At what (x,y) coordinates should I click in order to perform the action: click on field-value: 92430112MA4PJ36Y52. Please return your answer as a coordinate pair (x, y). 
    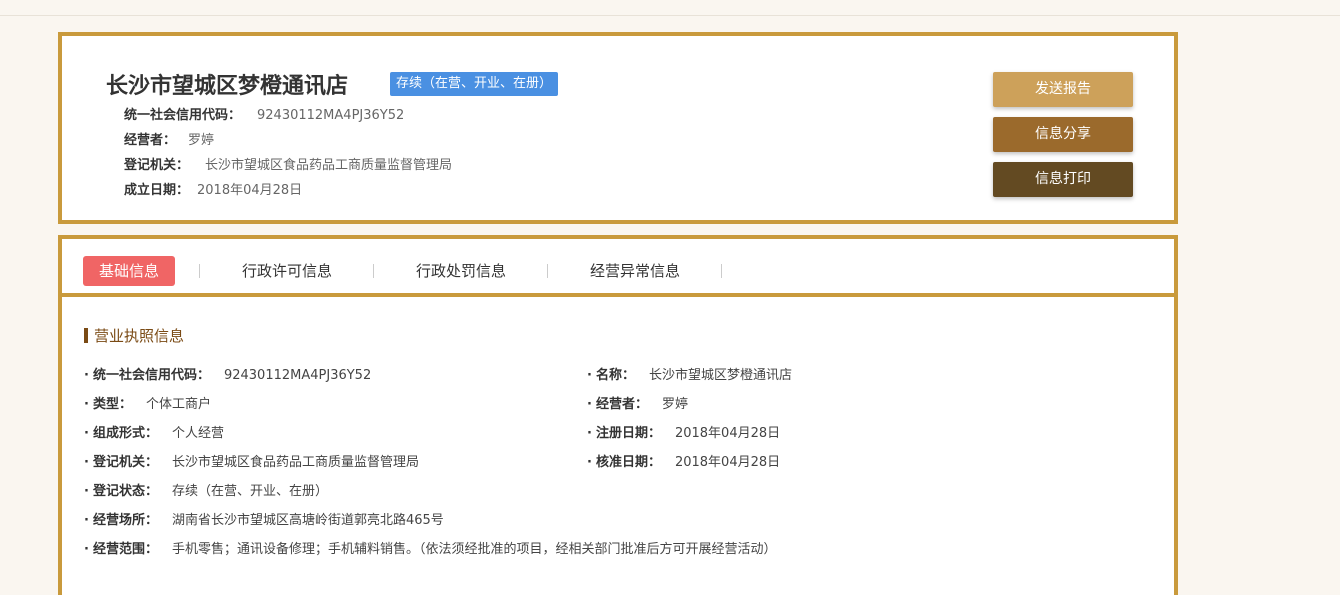
    Looking at the image, I should click on (297, 375).